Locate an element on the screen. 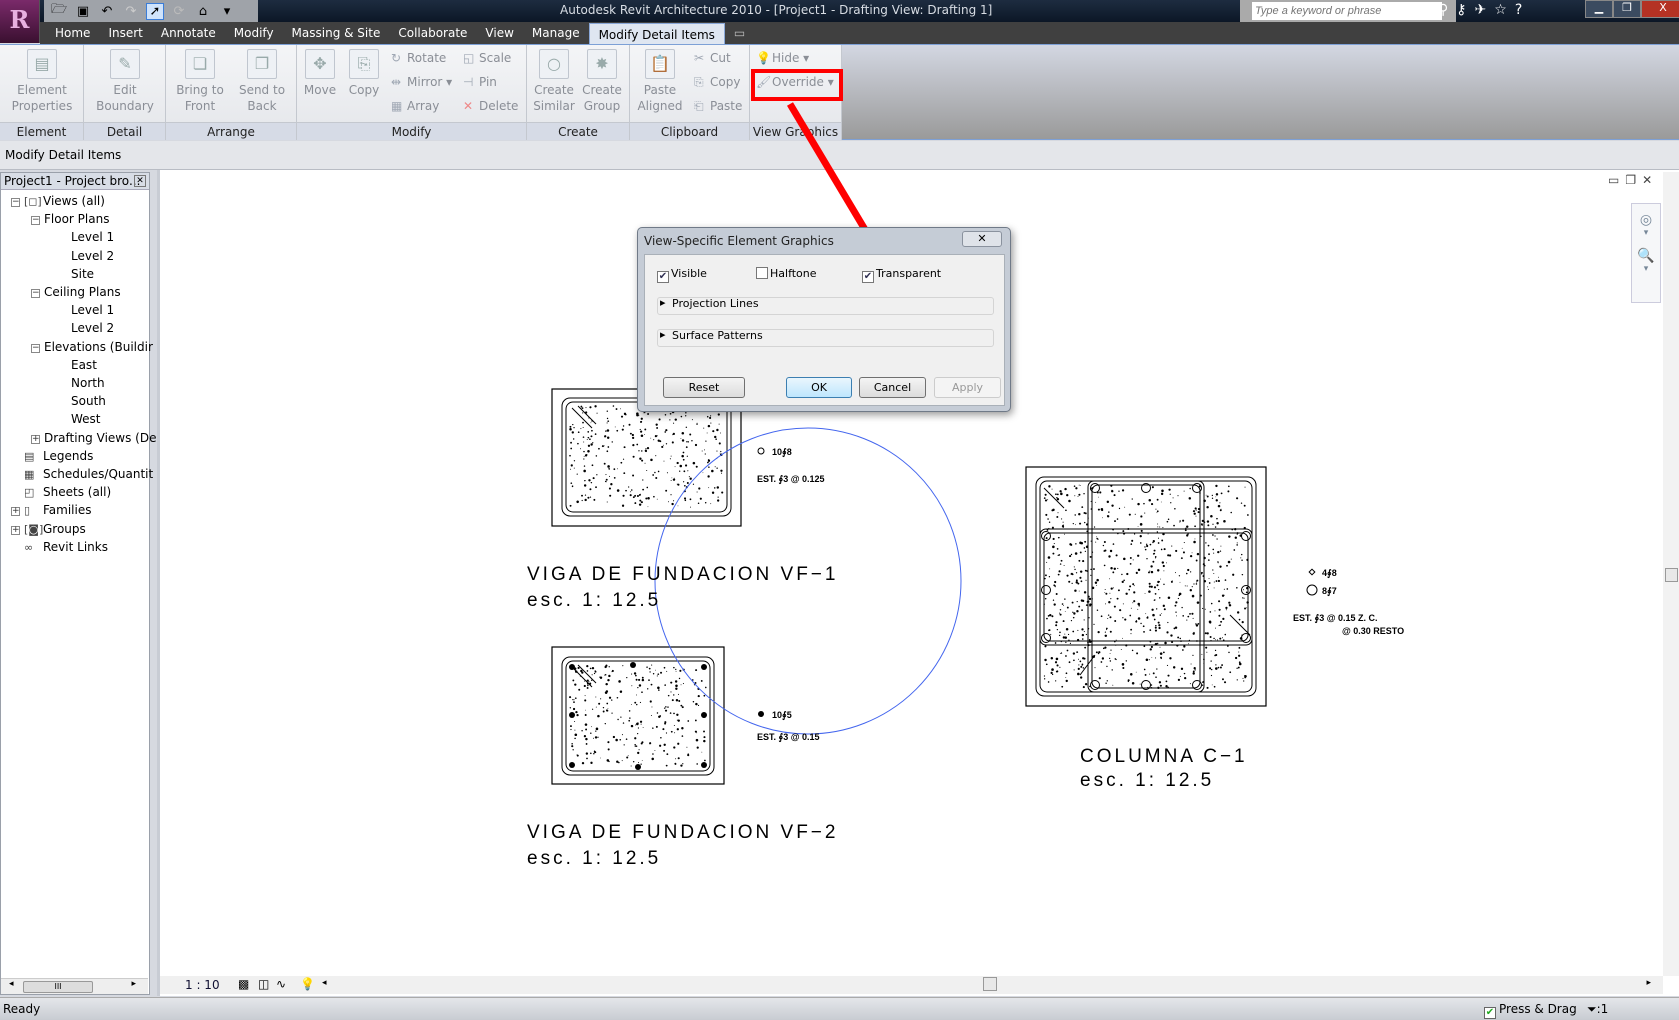 This screenshot has height=1020, width=1679. visual-style-icon: ◫ is located at coordinates (263, 984).